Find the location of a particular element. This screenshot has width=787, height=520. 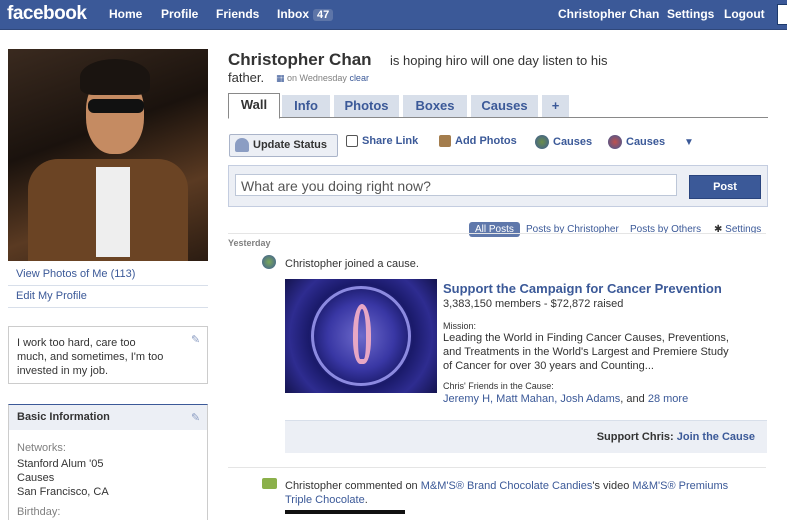

status-composer: What are you doing right now? Post is located at coordinates (498, 186).